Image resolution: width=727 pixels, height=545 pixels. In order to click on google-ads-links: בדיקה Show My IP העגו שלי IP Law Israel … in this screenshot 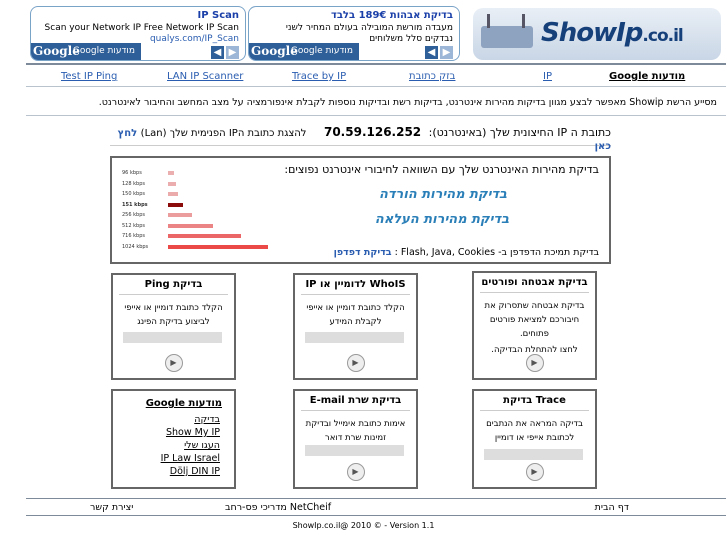, I will do `click(173, 445)`.